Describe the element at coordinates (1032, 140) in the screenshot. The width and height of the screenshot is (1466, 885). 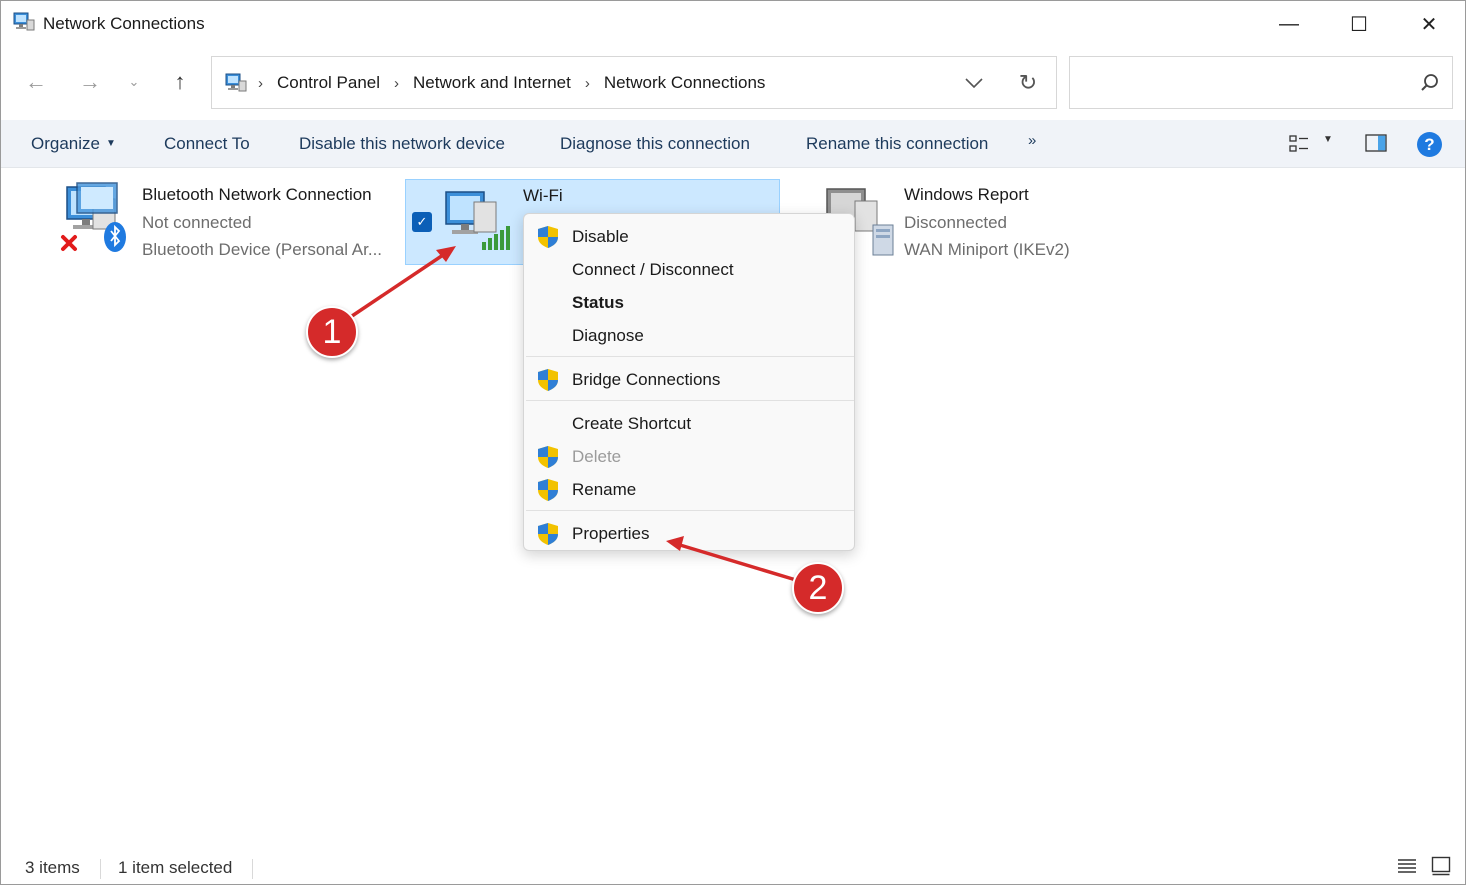
I see `more-commands-button: »` at that location.